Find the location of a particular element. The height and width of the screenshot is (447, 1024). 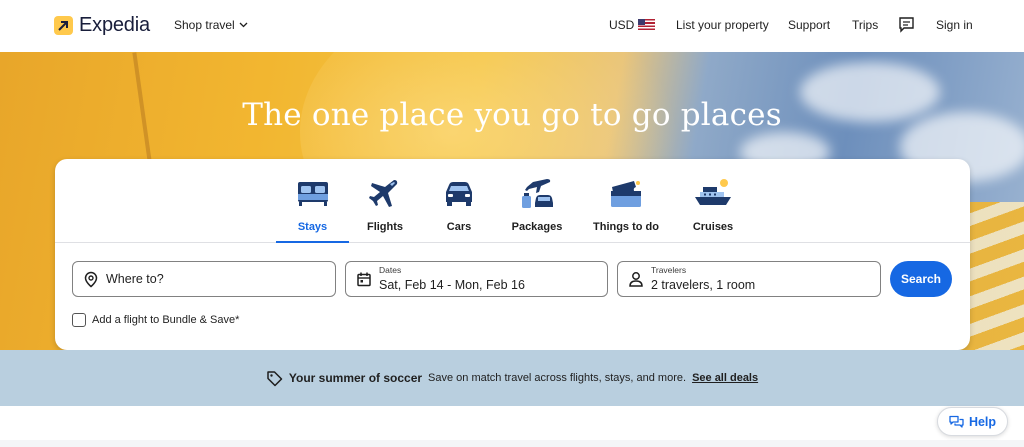

brand-name: Expedia is located at coordinates (114, 25).